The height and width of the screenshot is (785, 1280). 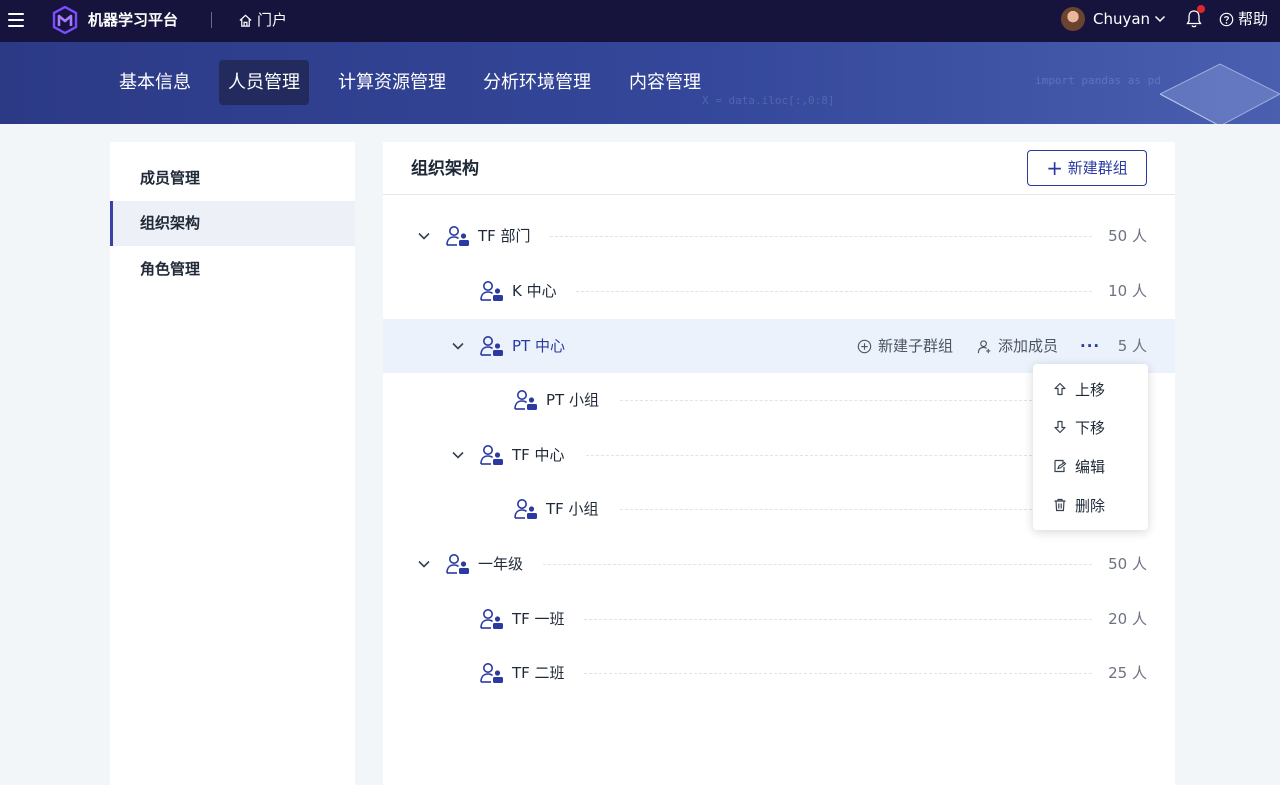 I want to click on tree-row-k-center: K 中心 10 人, so click(x=779, y=291).